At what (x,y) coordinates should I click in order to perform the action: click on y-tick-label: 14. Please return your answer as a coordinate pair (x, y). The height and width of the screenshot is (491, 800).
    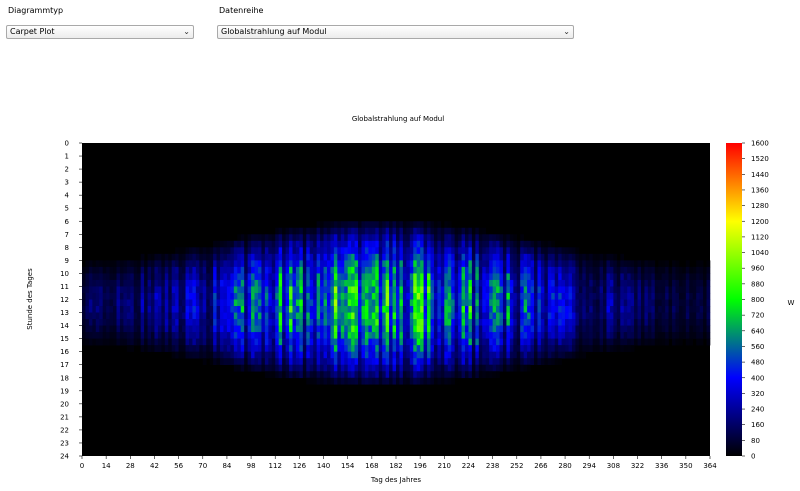
    Looking at the image, I should click on (64, 326).